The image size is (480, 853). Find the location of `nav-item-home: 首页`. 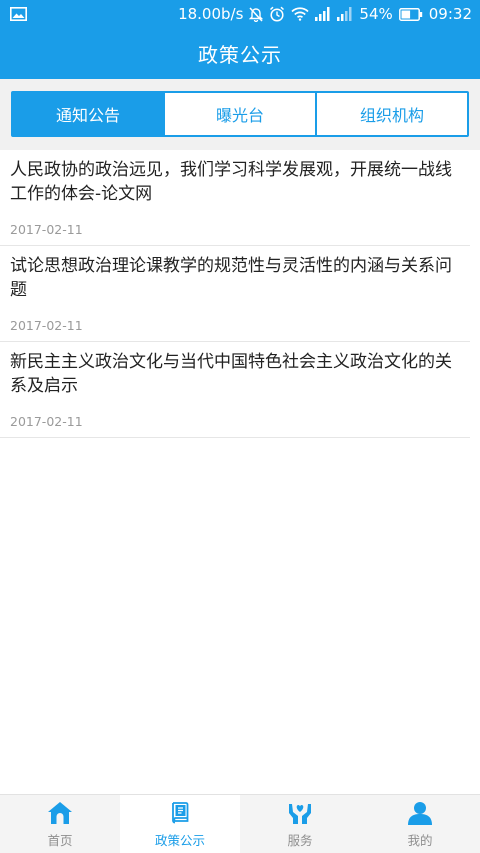

nav-item-home: 首页 is located at coordinates (60, 824).